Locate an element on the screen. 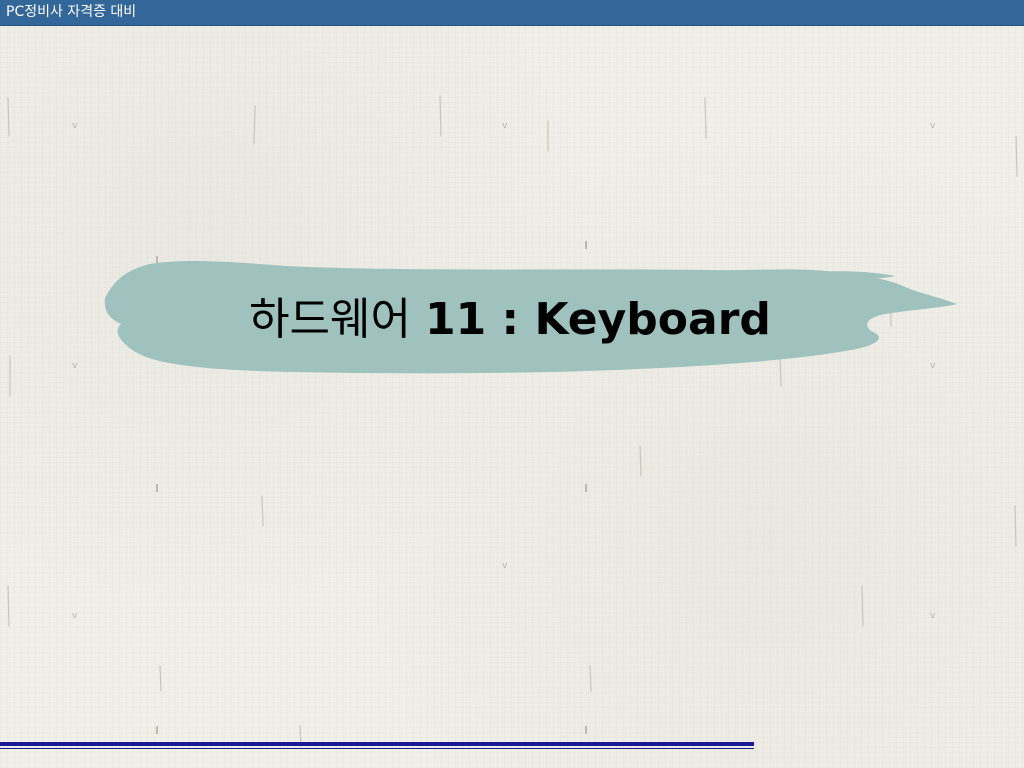  footer-rule-thin is located at coordinates (377, 748).